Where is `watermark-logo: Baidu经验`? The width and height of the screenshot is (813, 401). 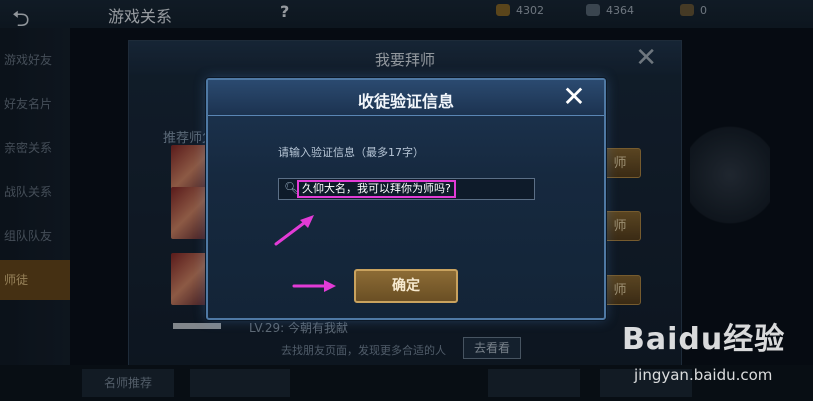
watermark-logo: Baidu经验 is located at coordinates (704, 339).